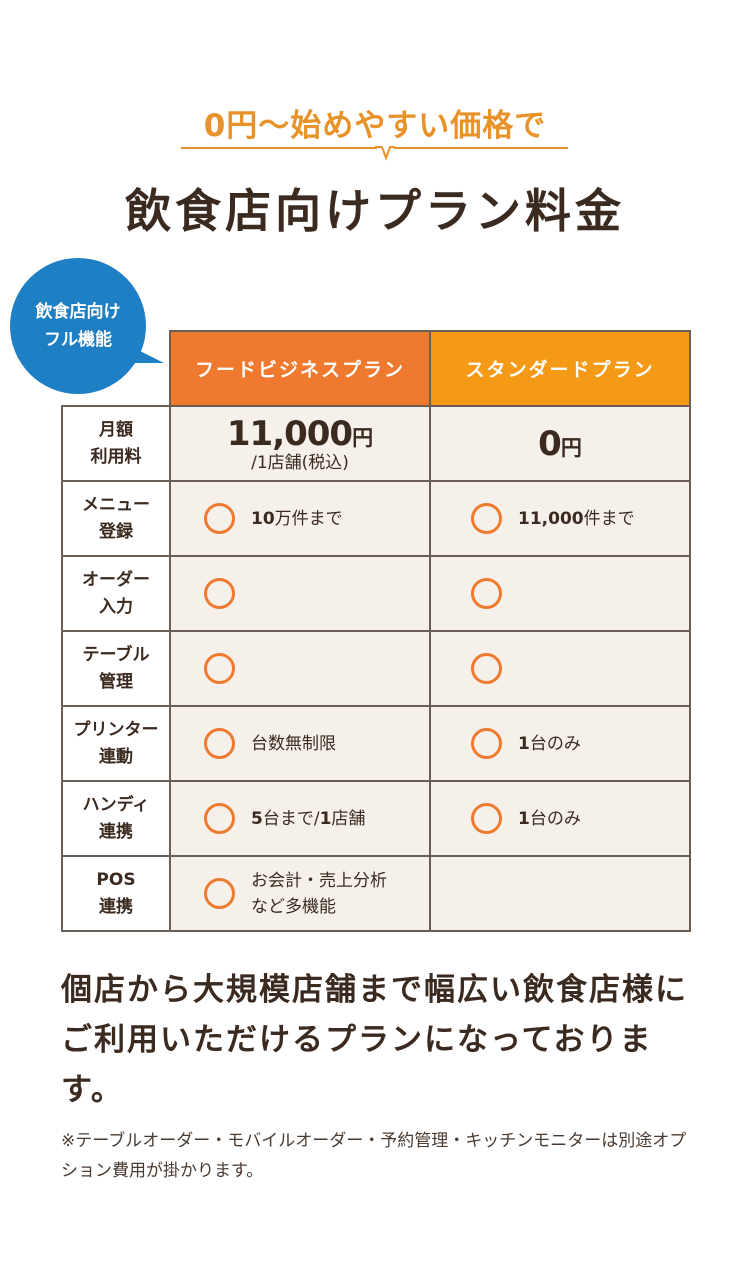 The height and width of the screenshot is (1283, 750). I want to click on row-label-printer: プリンター 連動, so click(116, 743).